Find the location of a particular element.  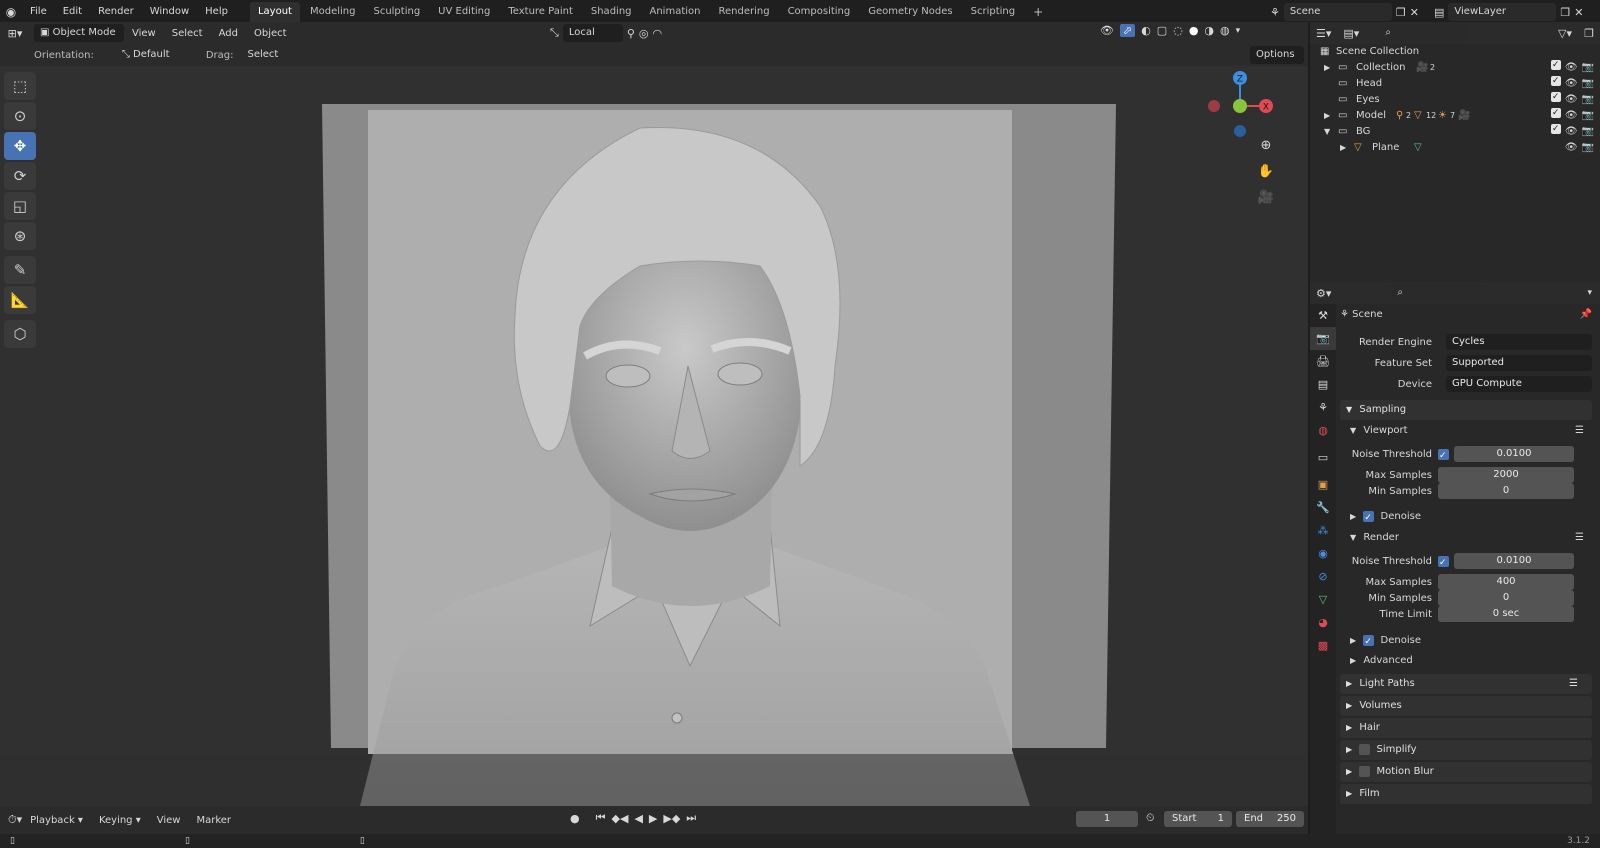

tab-tool: ⚒ is located at coordinates (1323, 315).